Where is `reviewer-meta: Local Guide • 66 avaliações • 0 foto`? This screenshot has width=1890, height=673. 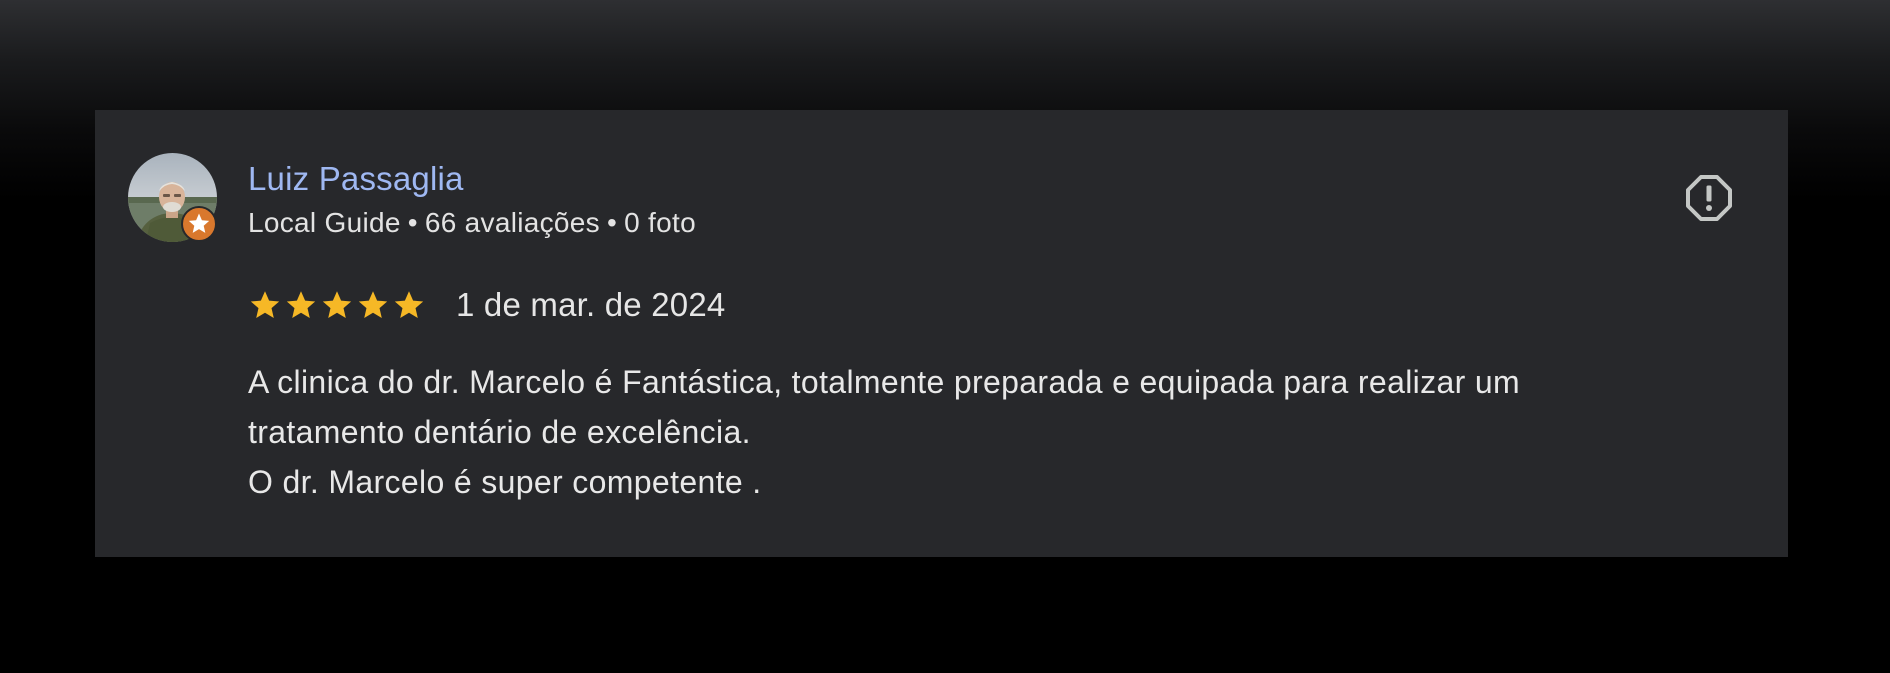
reviewer-meta: Local Guide • 66 avaliações • 0 foto is located at coordinates (472, 223).